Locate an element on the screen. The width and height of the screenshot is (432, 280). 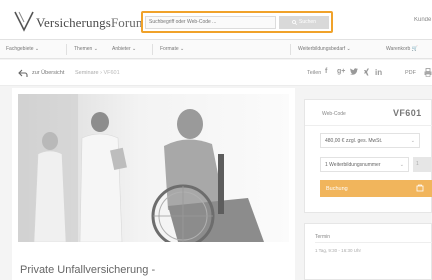
breadcrumb: Seminare › VF601 is located at coordinates (97, 73).